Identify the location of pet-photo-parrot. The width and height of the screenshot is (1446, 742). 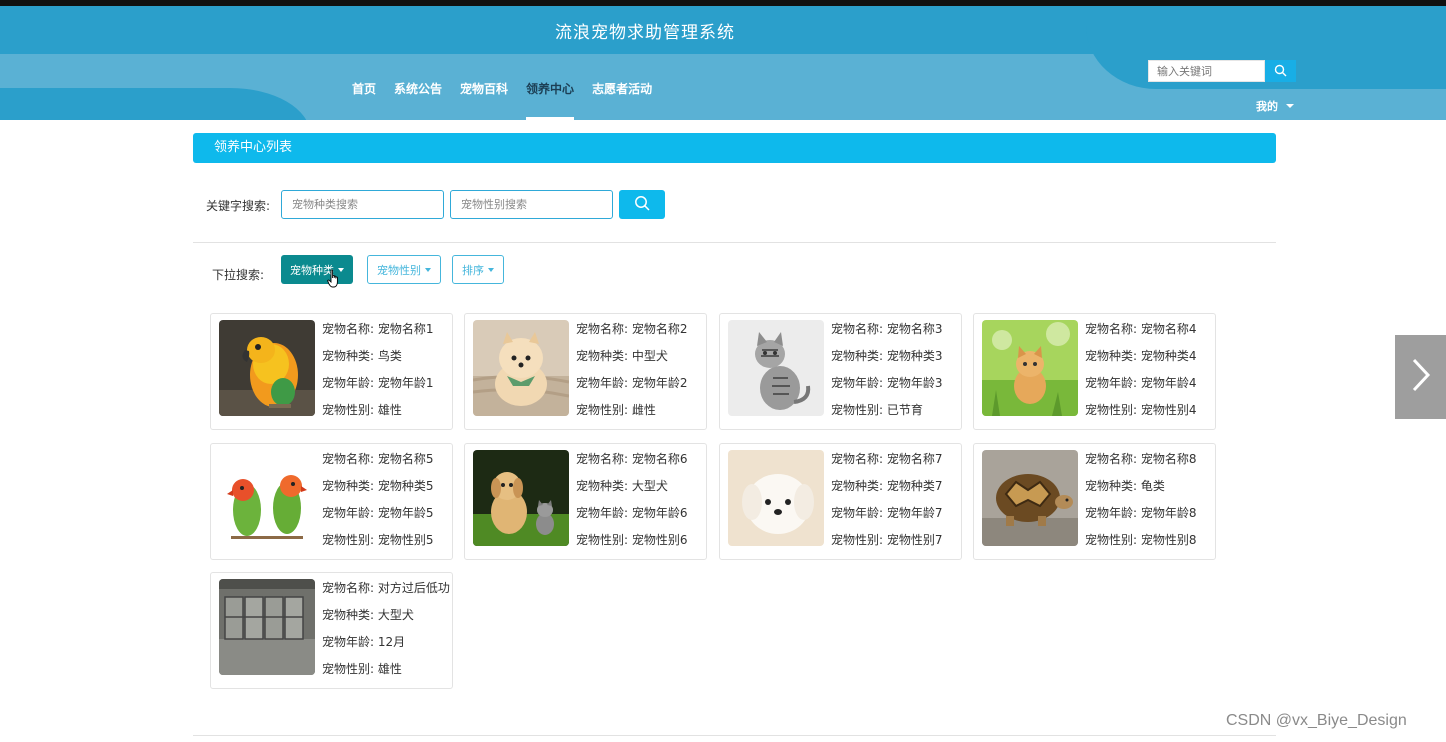
(267, 368).